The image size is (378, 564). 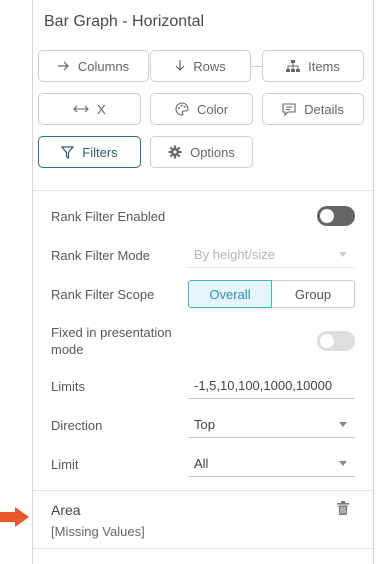 I want to click on rank-filter-mode-value: By height/size, so click(x=234, y=254).